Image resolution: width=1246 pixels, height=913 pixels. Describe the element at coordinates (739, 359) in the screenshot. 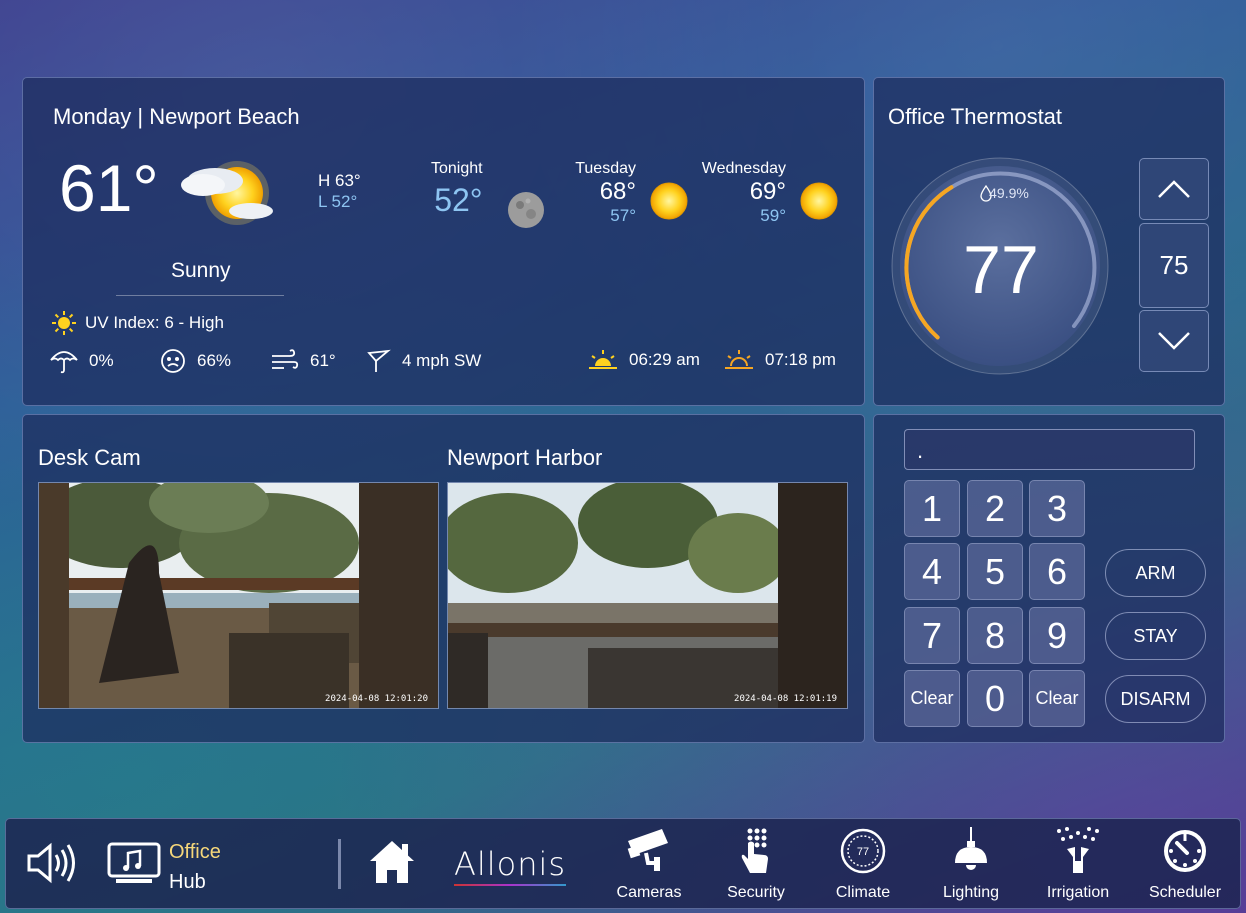

I see `sunset-icon` at that location.